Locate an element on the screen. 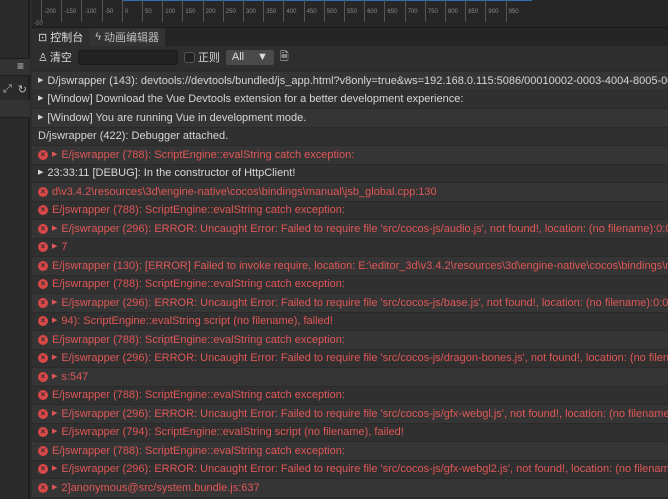  ruler-tick: -150 is located at coordinates (68, 11).